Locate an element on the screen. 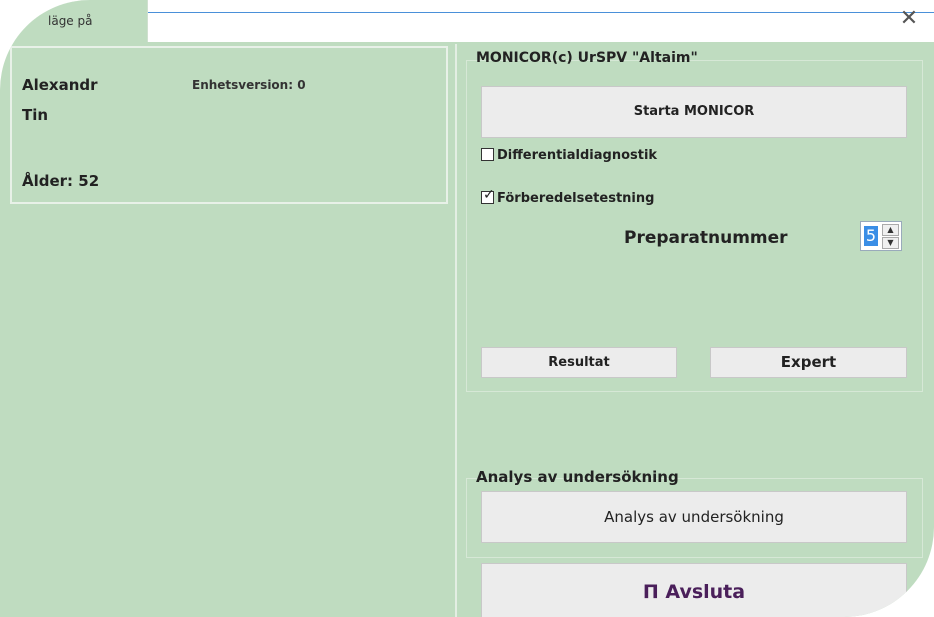  monicor-group-title: MONICOR(c) UrSPV "Altaim" is located at coordinates (587, 58).